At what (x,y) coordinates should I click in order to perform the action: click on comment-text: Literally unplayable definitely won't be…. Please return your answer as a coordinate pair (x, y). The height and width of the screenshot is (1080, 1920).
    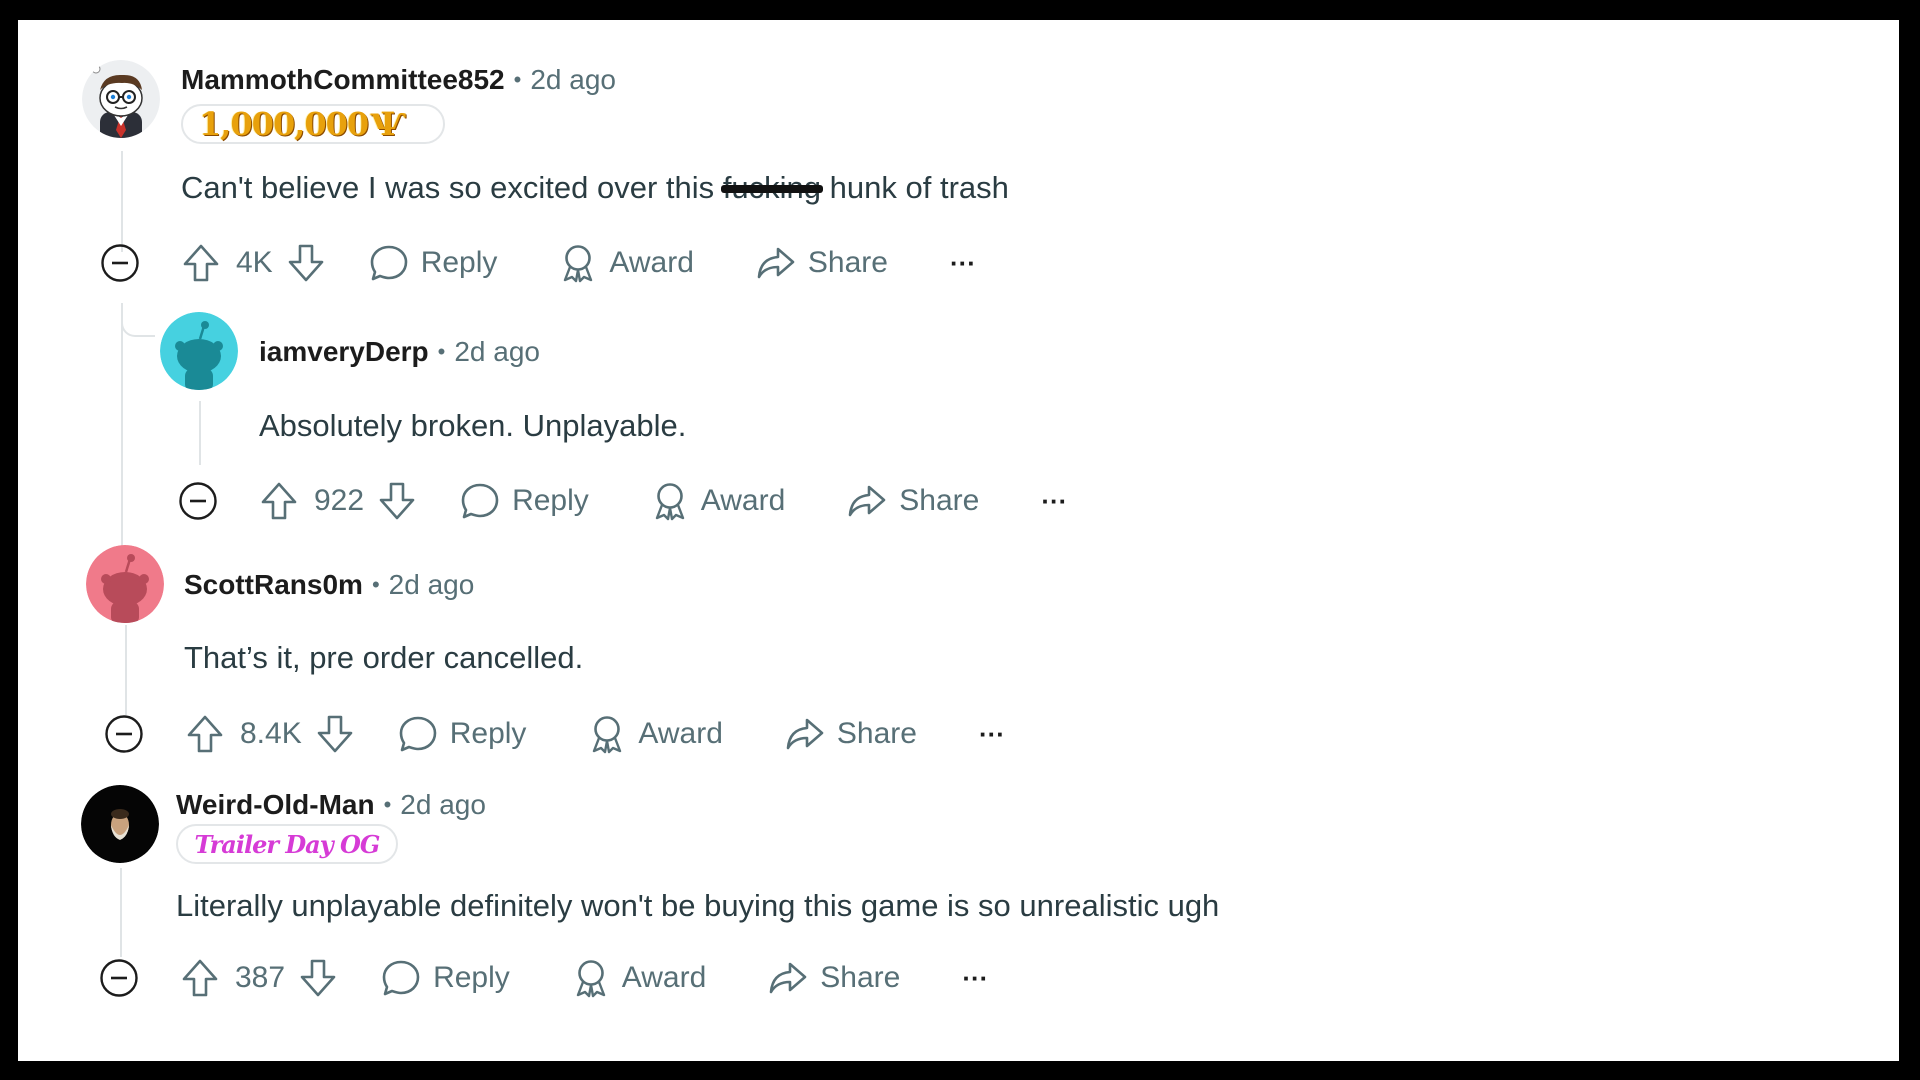
    Looking at the image, I should click on (698, 905).